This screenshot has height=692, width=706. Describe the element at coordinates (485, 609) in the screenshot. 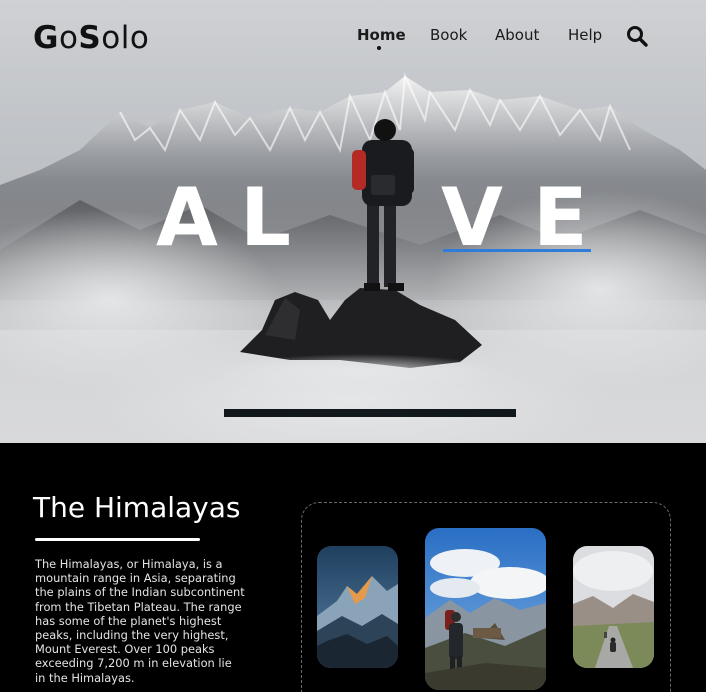

I see `hiker-photo` at that location.